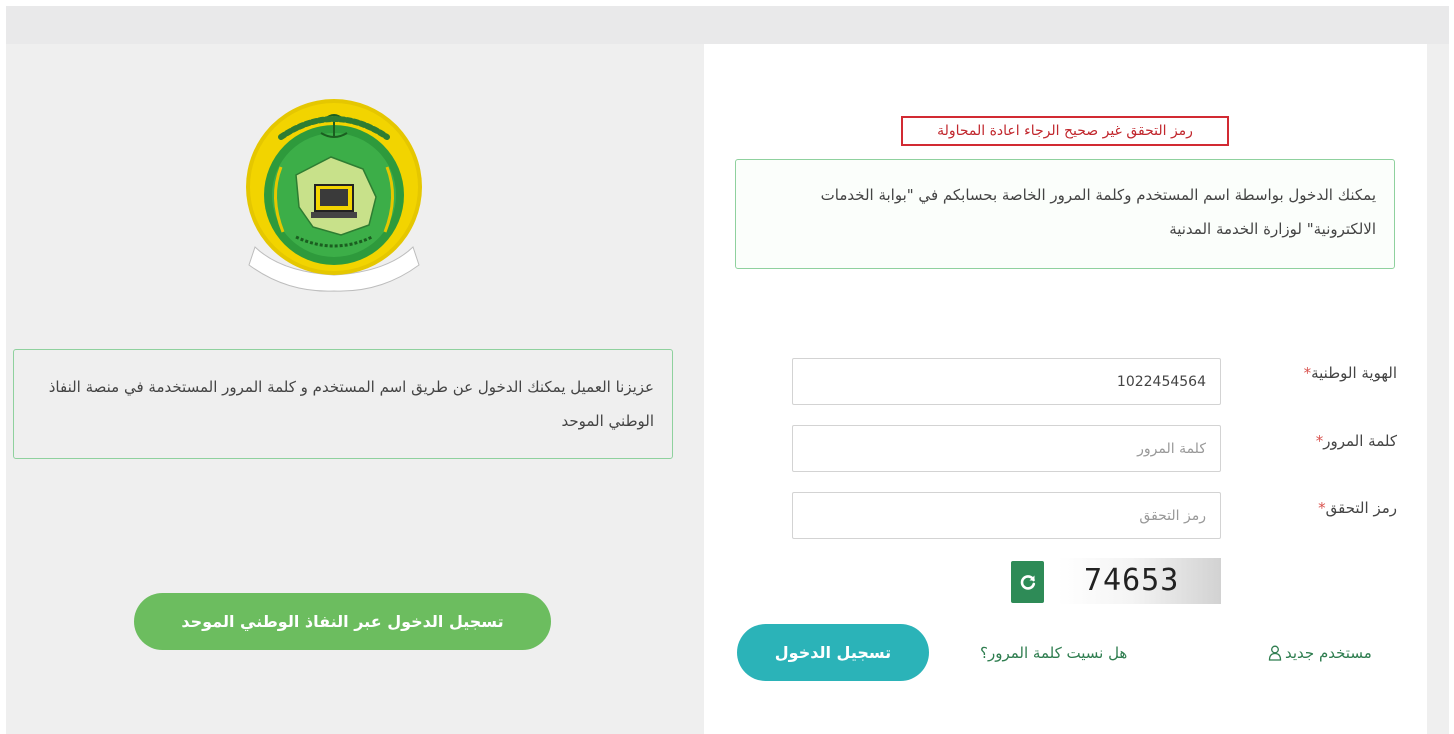 This screenshot has height=734, width=1454. I want to click on captcha-refresh-button, so click(1027, 582).